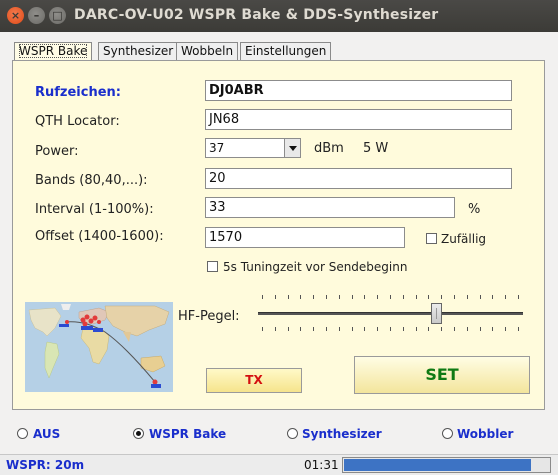 The image size is (558, 475). Describe the element at coordinates (447, 433) in the screenshot. I see `mode-radio-wobbler` at that location.